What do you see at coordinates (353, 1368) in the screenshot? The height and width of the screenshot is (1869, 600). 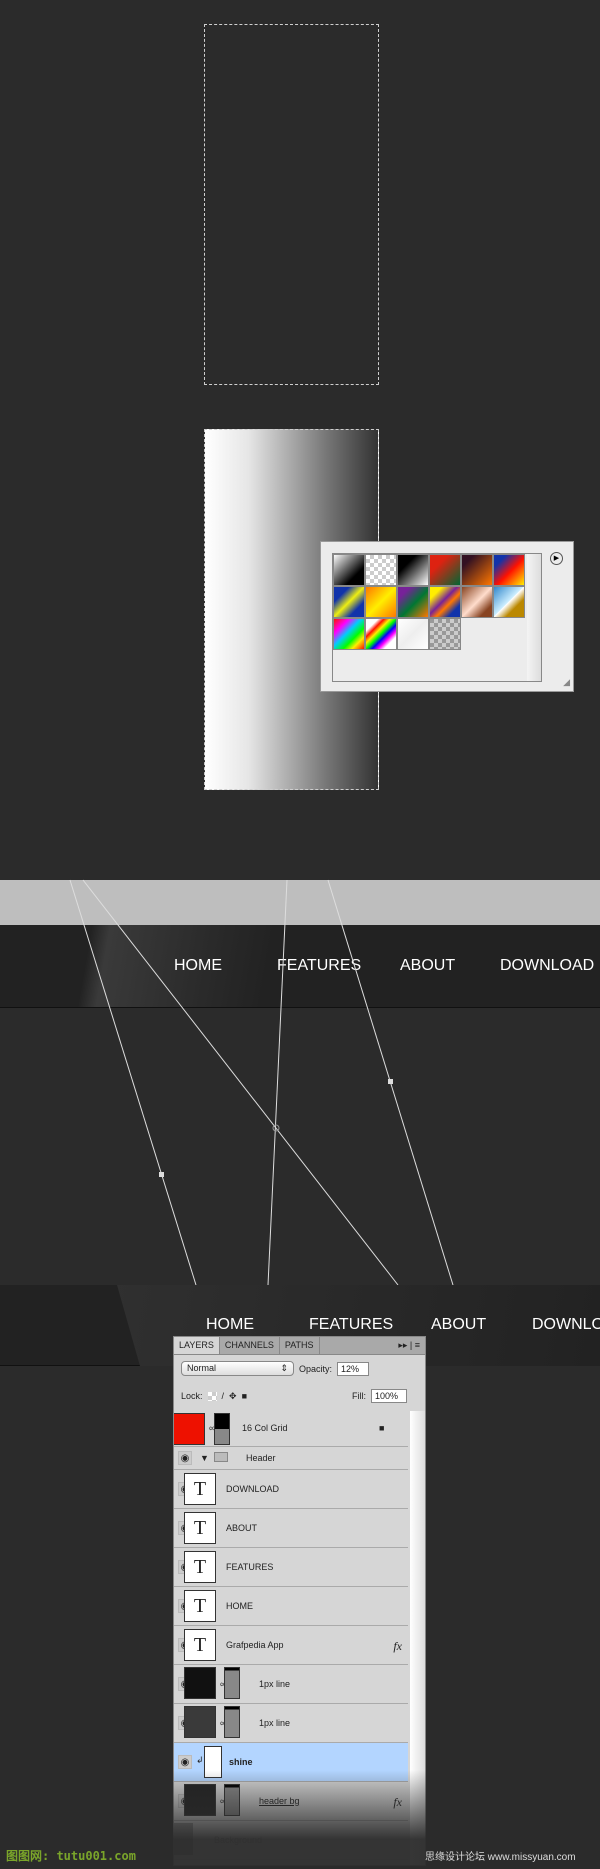 I see `opacity-input: 12%` at bounding box center [353, 1368].